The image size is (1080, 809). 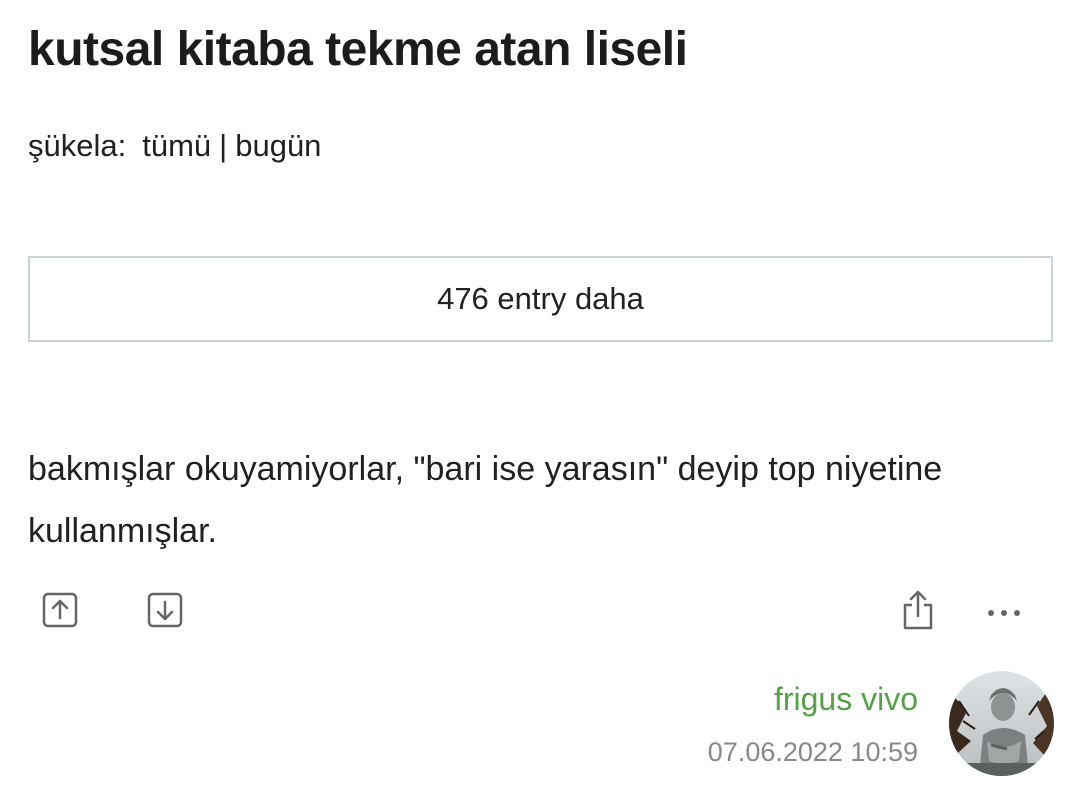 I want to click on sukela-label: şükela:, so click(x=77, y=145).